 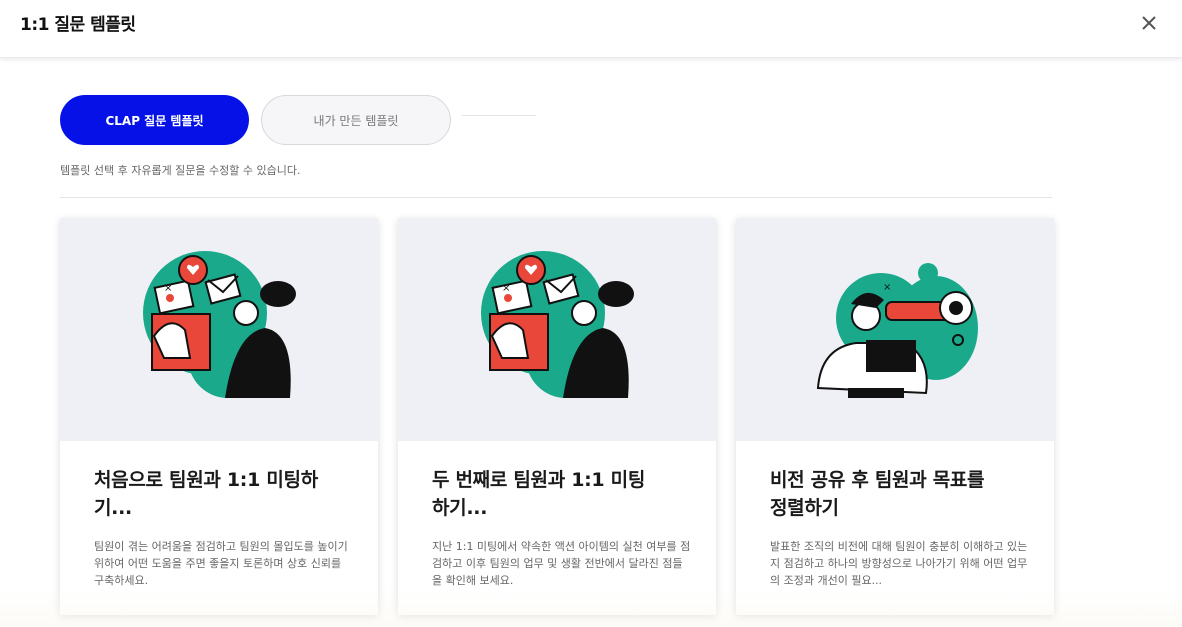 I want to click on tab-my-templates: 내가 만든 템플릿, so click(x=356, y=120).